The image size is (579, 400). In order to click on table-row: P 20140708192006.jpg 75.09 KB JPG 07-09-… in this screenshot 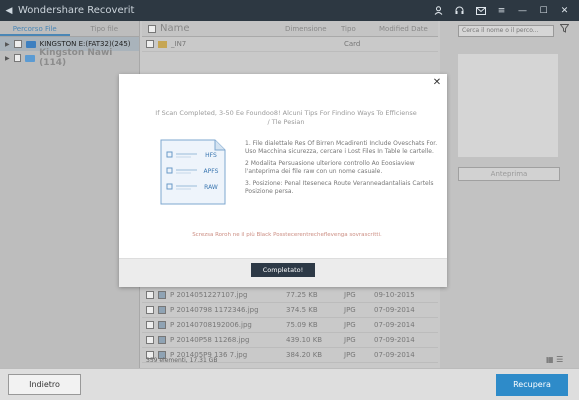, I will do `click(290, 325)`.